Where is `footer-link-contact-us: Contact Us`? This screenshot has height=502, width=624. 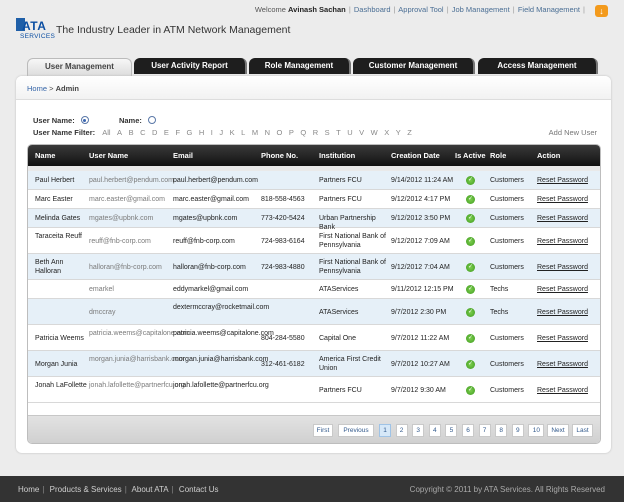 footer-link-contact-us: Contact Us is located at coordinates (199, 489).